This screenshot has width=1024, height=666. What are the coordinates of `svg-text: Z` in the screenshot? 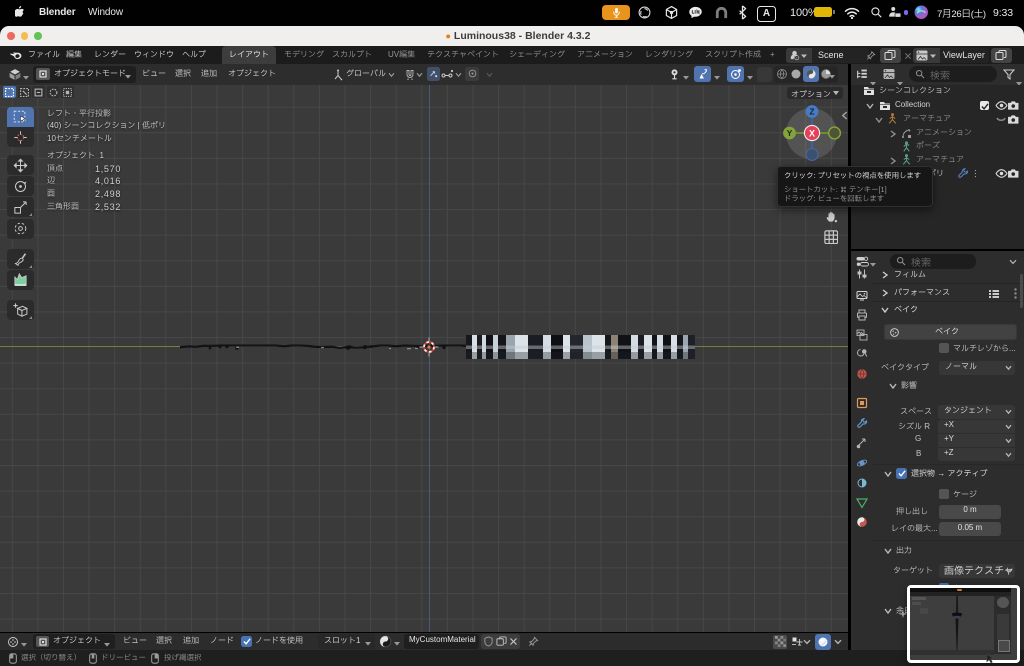 It's located at (811, 112).